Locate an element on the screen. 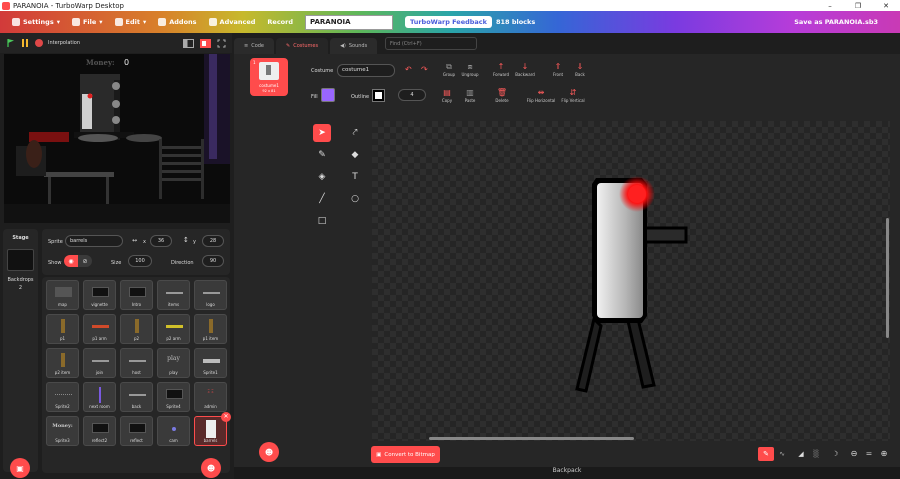  back-button: ⇓ Back is located at coordinates (580, 69).